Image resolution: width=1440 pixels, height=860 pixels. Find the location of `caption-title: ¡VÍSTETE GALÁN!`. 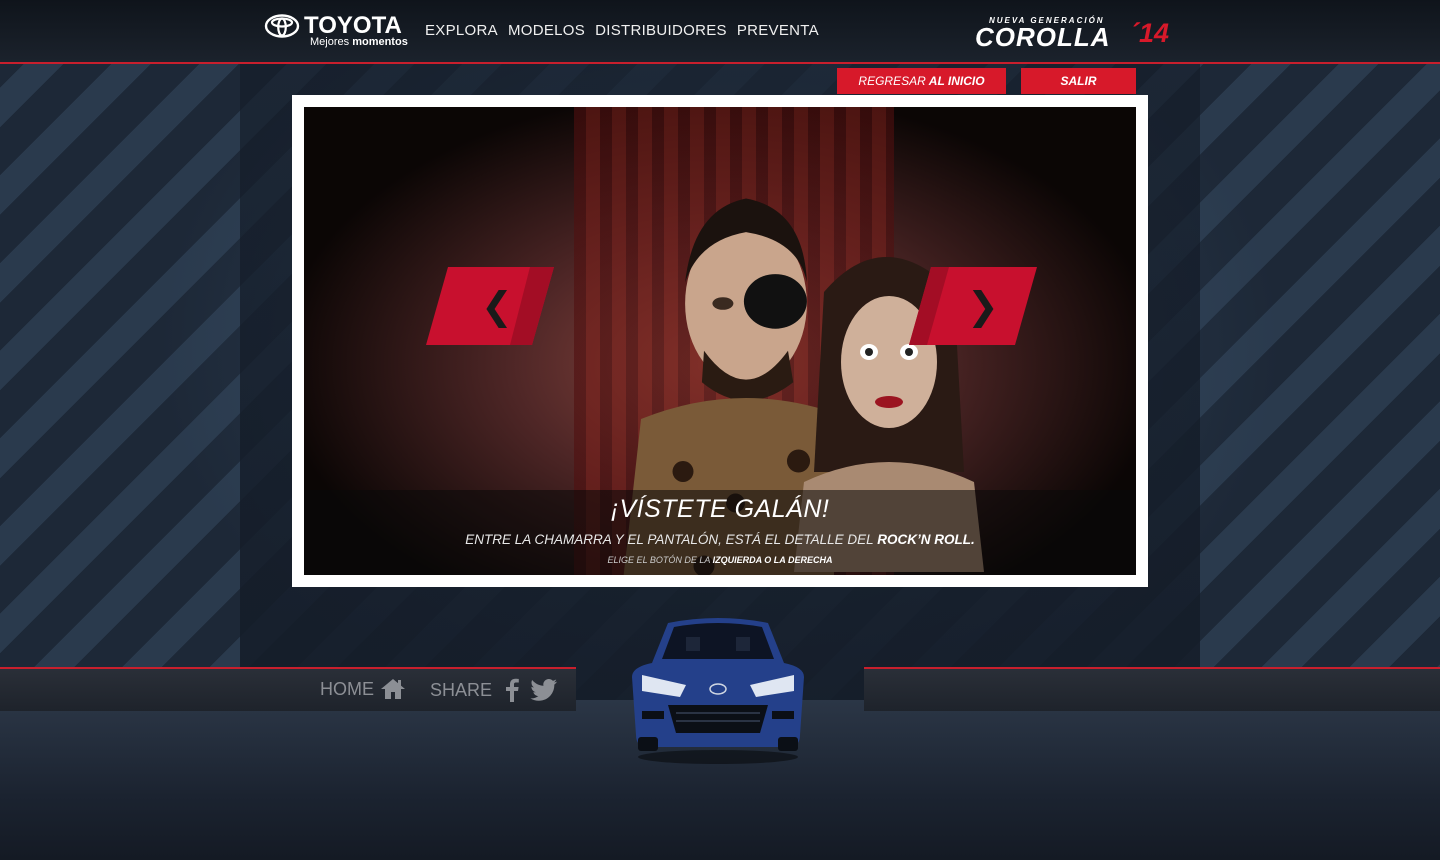

caption-title: ¡VÍSTETE GALÁN! is located at coordinates (720, 509).